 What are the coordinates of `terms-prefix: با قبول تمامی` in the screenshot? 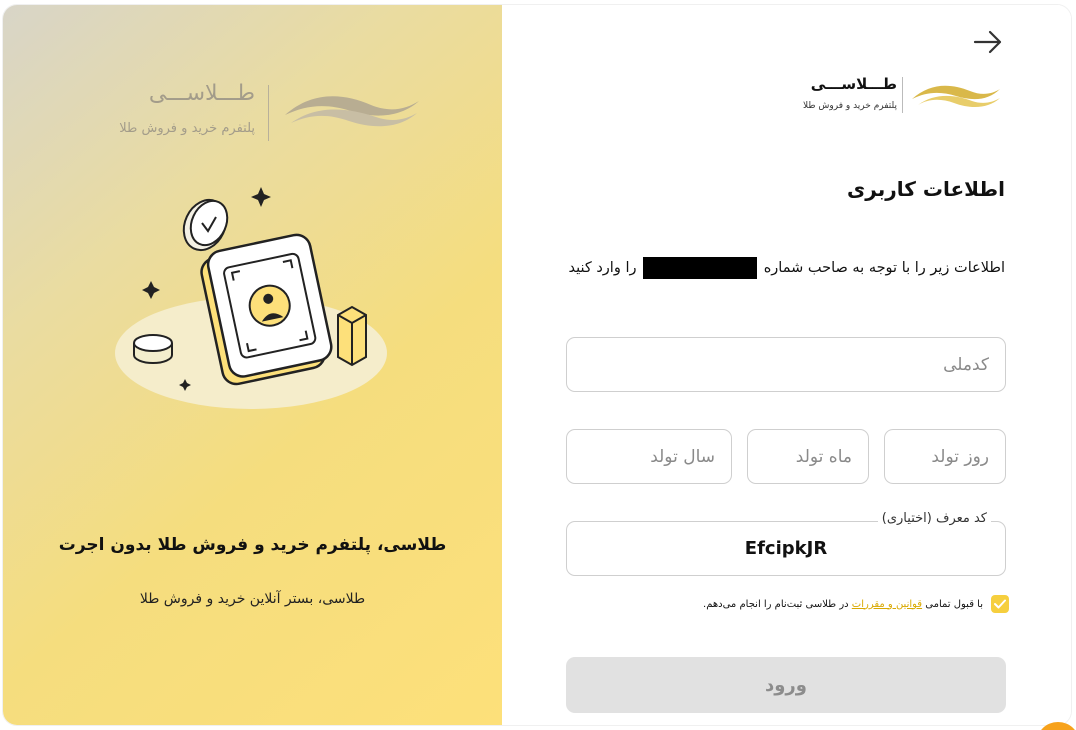 It's located at (954, 604).